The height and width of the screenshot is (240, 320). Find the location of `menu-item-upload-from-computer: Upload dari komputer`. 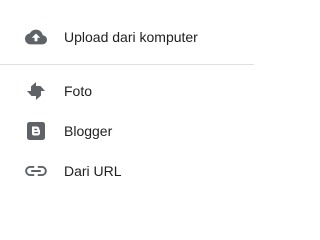

menu-item-upload-from-computer: Upload dari komputer is located at coordinates (127, 37).